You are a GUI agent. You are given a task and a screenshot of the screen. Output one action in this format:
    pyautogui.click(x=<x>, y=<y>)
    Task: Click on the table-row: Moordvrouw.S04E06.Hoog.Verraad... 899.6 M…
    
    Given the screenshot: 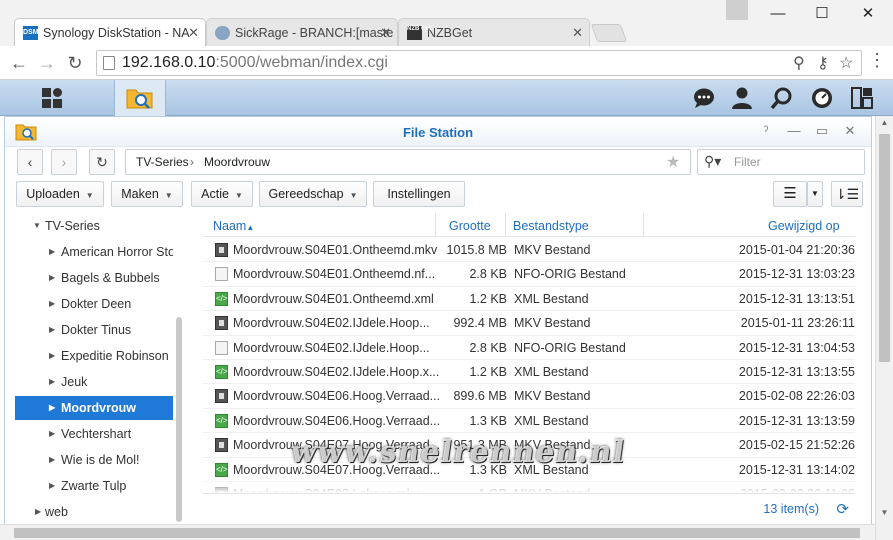 What is the action you would take?
    pyautogui.click(x=529, y=396)
    